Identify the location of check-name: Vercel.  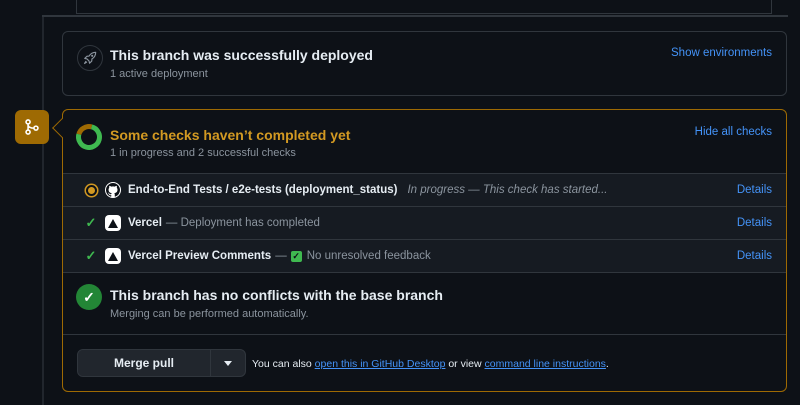
(145, 223).